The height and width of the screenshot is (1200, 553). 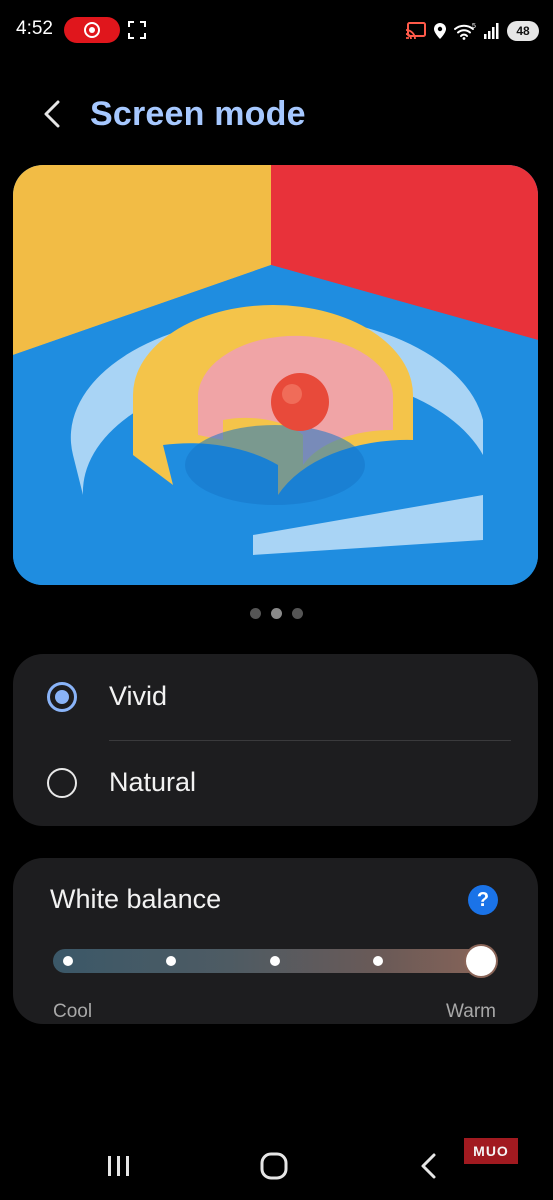 I want to click on battery-icon: 48, so click(x=523, y=31).